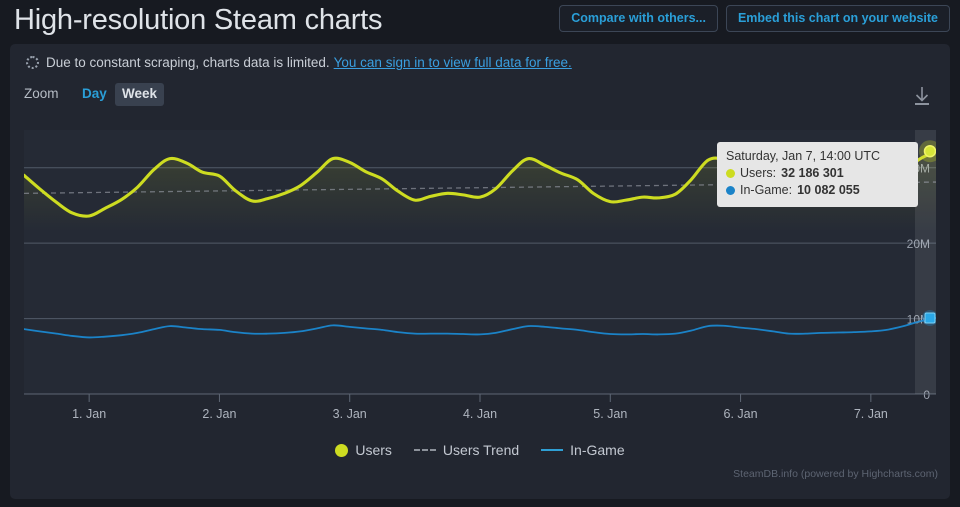 Image resolution: width=960 pixels, height=507 pixels. What do you see at coordinates (552, 450) in the screenshot?
I see `ingame-marker-icon` at bounding box center [552, 450].